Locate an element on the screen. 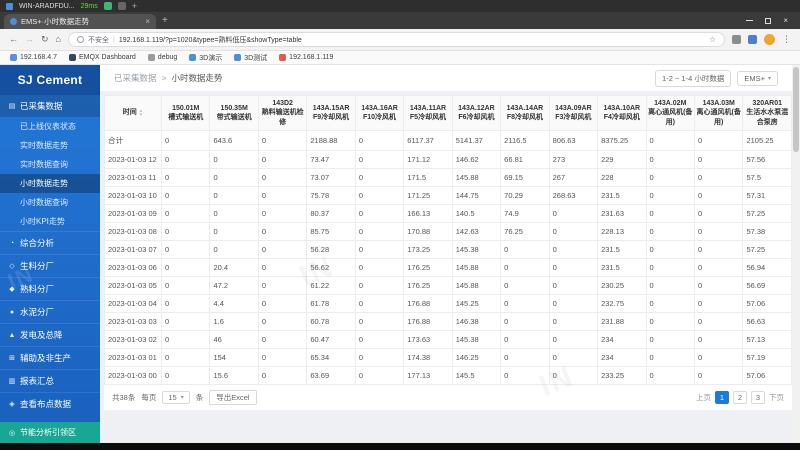  sort-icon: ▲ ▼ is located at coordinates (141, 112).